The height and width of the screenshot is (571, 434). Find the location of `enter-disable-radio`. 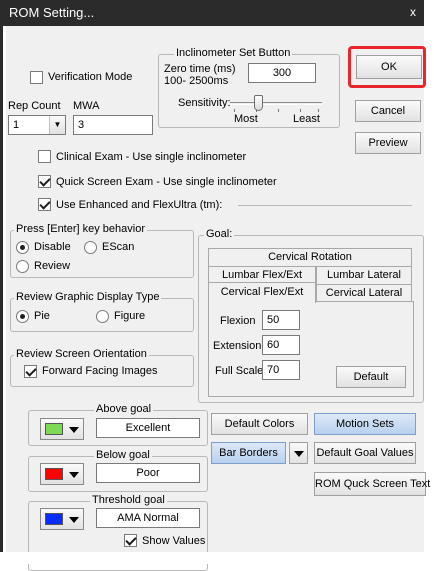

enter-disable-radio is located at coordinates (22, 247).